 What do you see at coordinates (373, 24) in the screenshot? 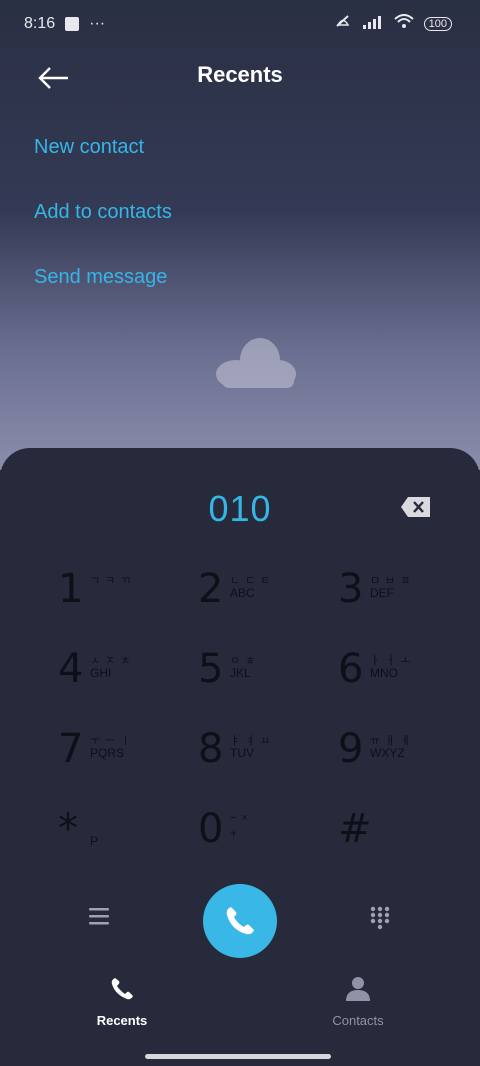
I see `signal-icon` at bounding box center [373, 24].